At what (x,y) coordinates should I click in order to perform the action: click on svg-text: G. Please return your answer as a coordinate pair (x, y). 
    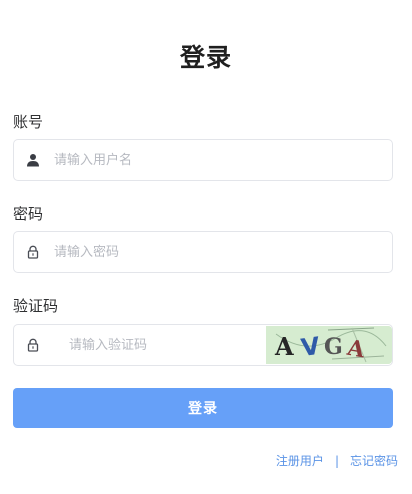
    Looking at the image, I should click on (333, 347).